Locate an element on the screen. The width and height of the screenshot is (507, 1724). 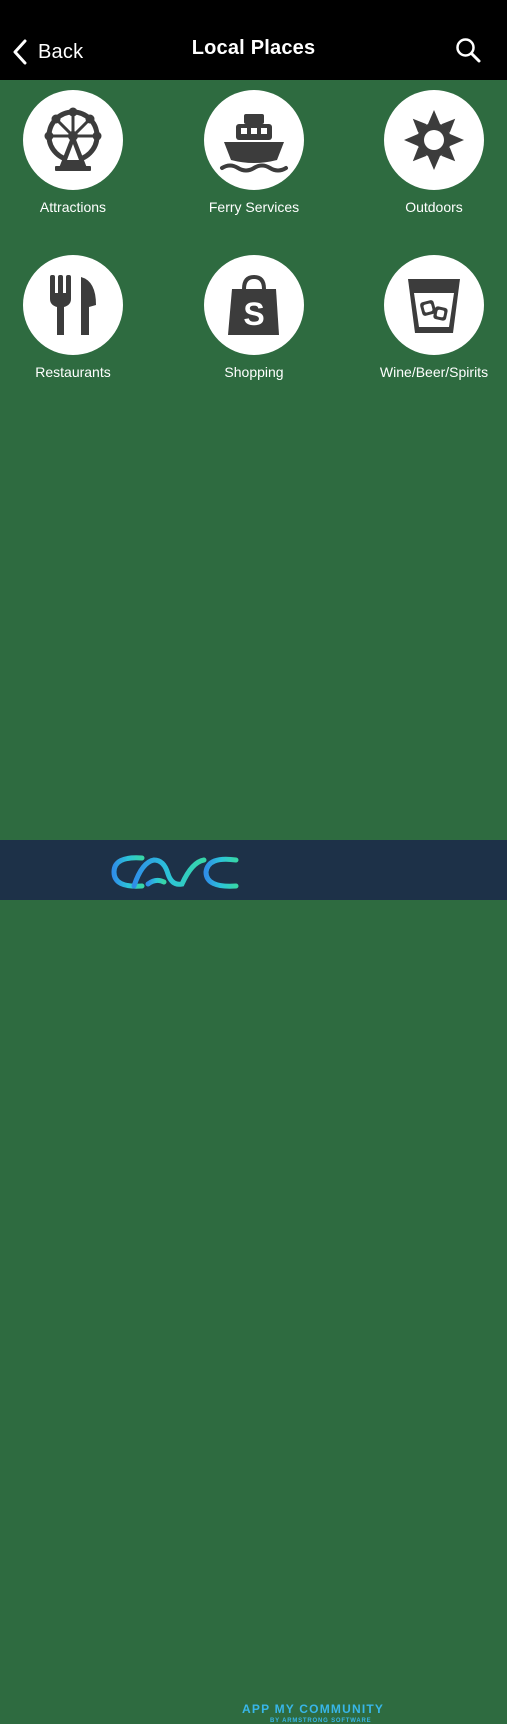
category-shopping: S Shopping is located at coordinates (254, 317).